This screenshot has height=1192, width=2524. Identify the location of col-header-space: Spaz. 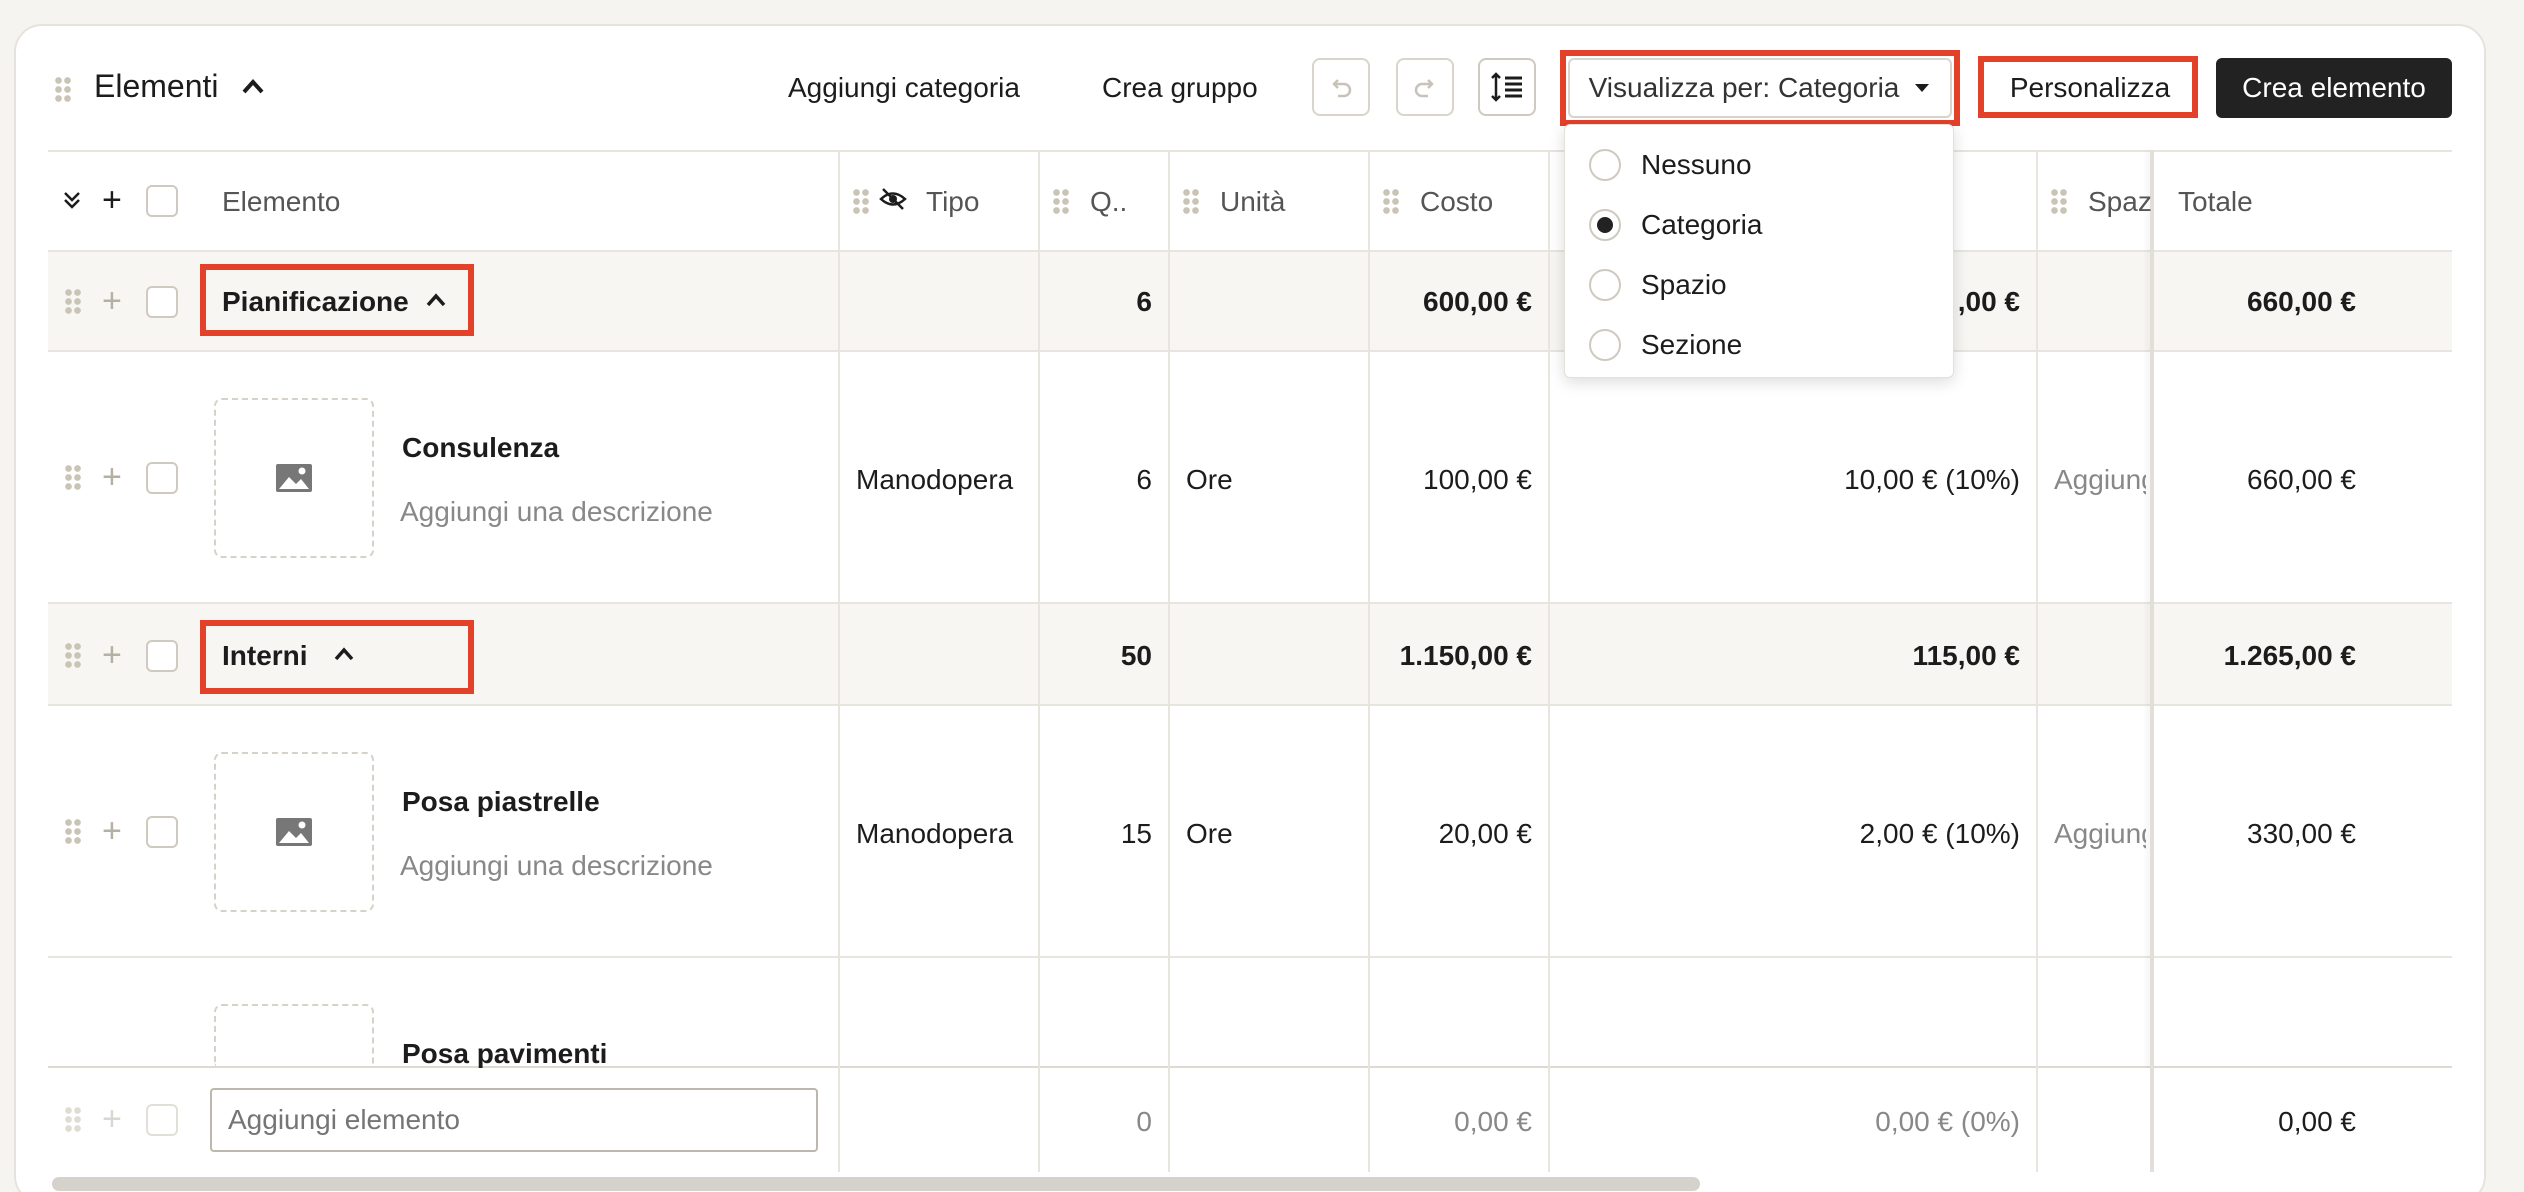
(2120, 202).